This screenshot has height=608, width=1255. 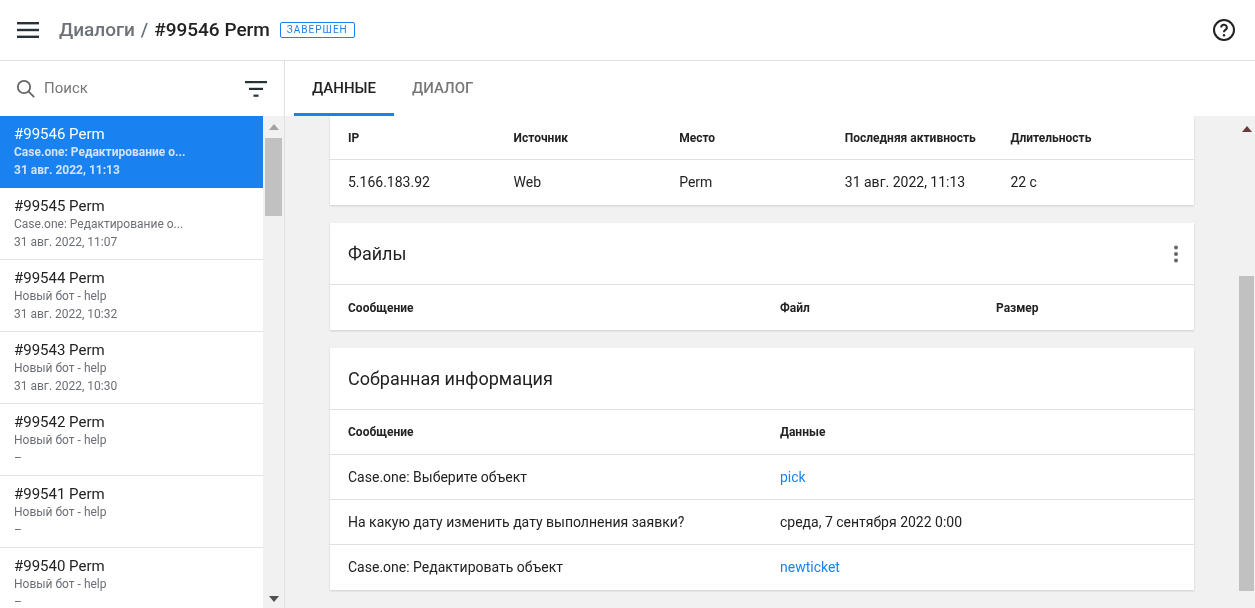 What do you see at coordinates (528, 182) in the screenshot?
I see `table-cell-text: Web` at bounding box center [528, 182].